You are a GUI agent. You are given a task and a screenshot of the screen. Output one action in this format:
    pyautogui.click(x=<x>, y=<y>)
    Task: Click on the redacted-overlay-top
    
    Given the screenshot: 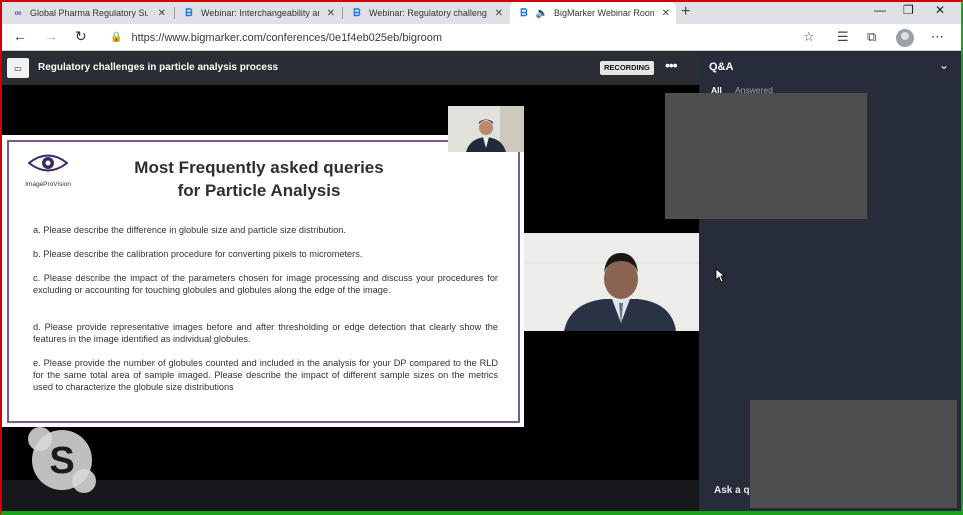 What is the action you would take?
    pyautogui.click(x=766, y=156)
    